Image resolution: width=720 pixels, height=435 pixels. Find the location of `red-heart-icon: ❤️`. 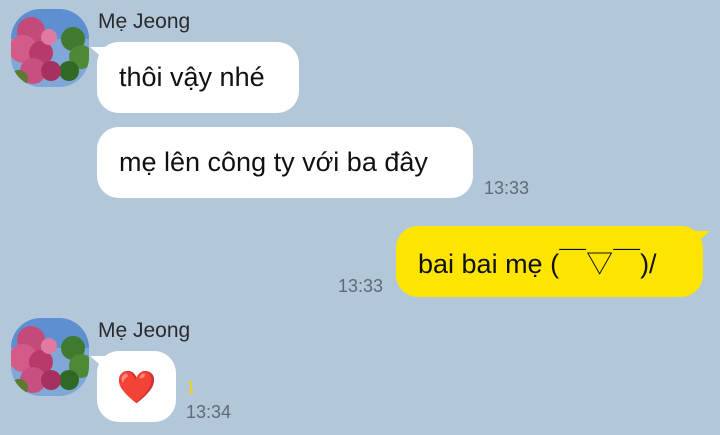

red-heart-icon: ❤️ is located at coordinates (136, 386).